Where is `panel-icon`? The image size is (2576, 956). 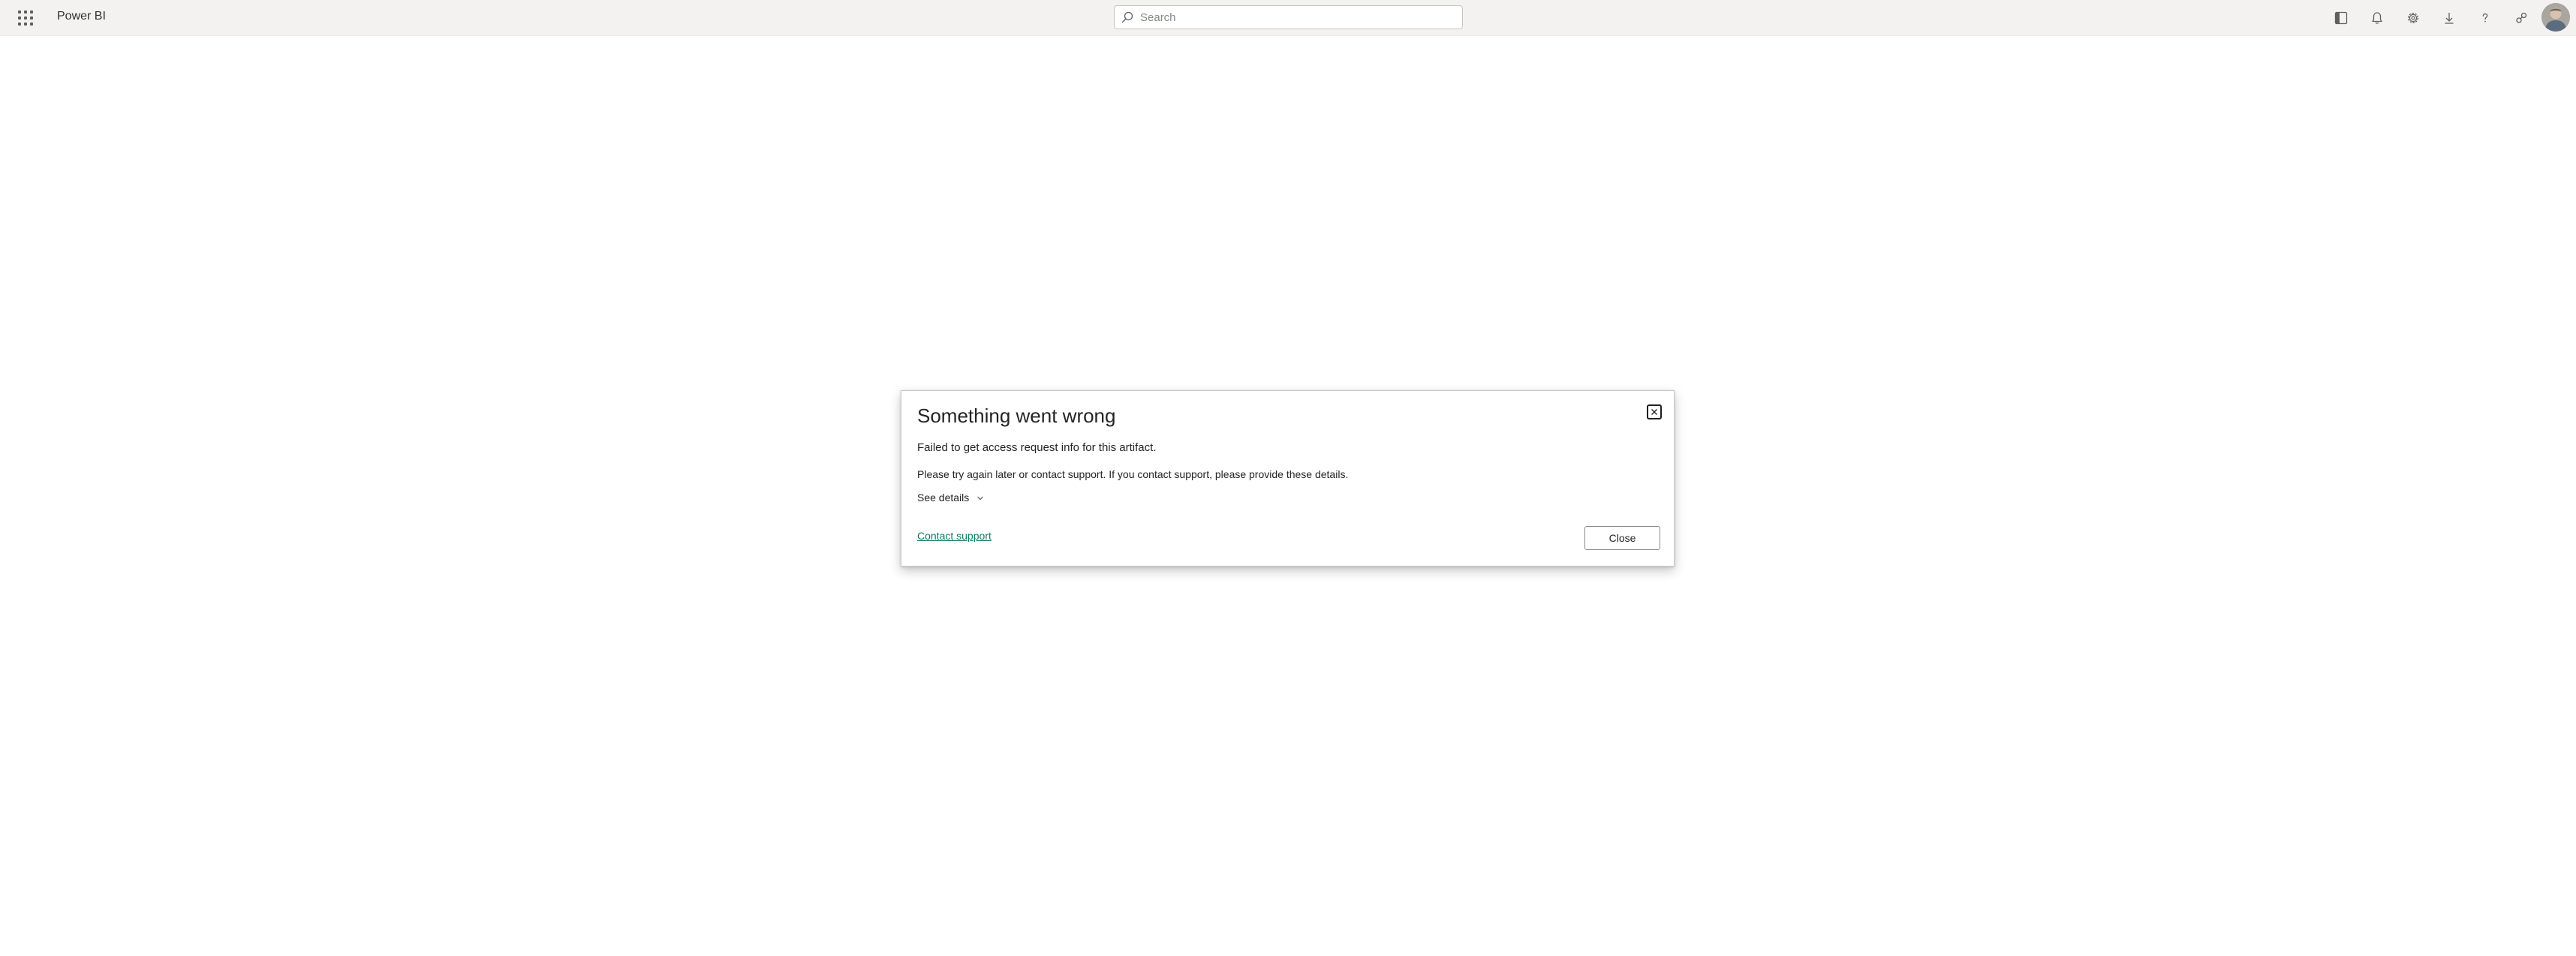
panel-icon is located at coordinates (2341, 18).